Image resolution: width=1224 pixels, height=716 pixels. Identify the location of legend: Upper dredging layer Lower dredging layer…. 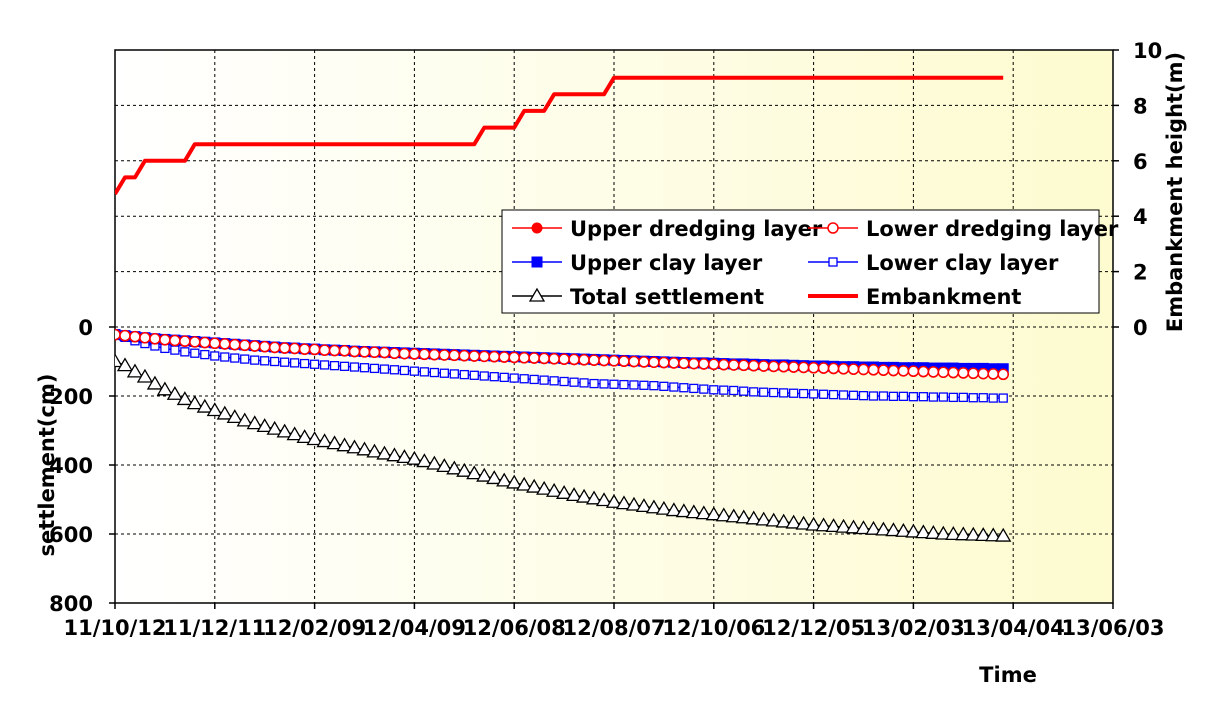
(810, 261).